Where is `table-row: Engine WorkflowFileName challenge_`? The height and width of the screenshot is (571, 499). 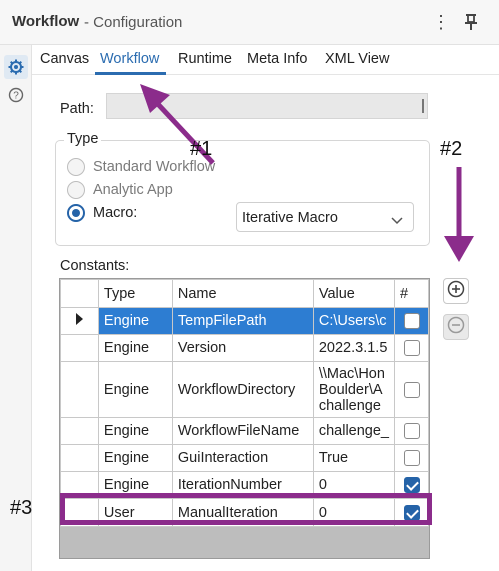
table-row: Engine WorkflowFileName challenge_ is located at coordinates (244, 431).